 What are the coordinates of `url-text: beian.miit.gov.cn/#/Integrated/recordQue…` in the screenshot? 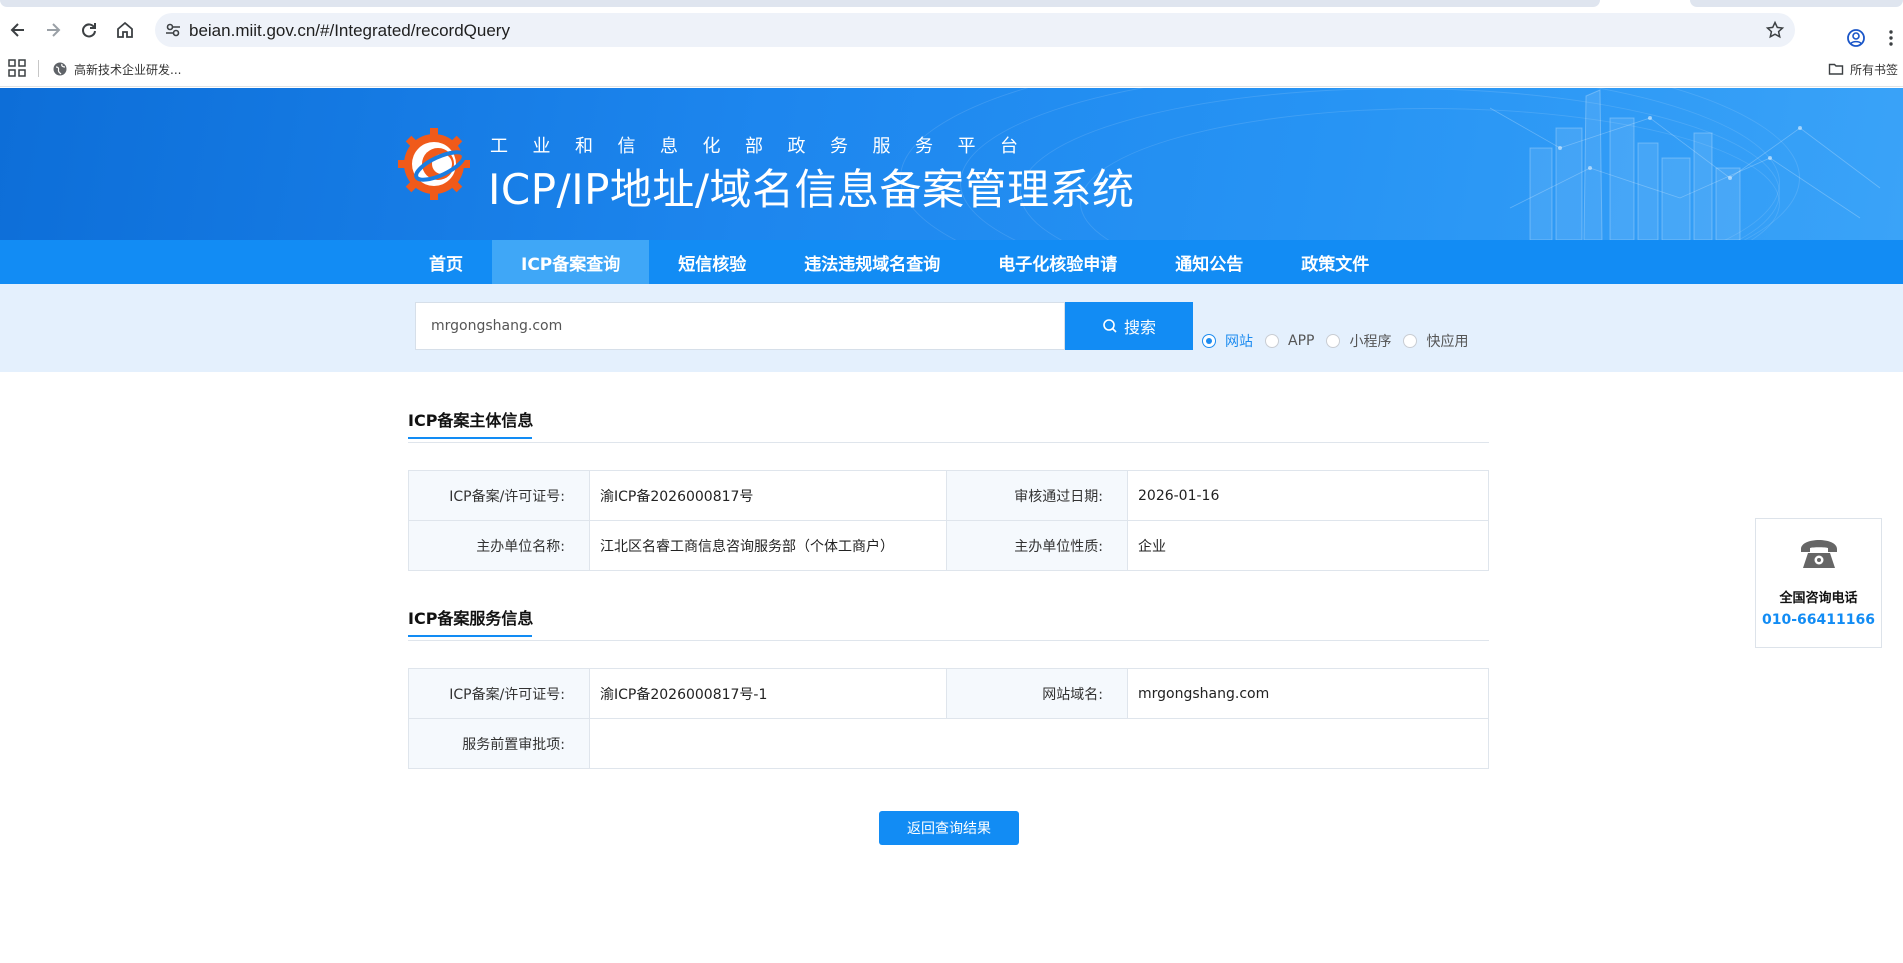 It's located at (349, 31).